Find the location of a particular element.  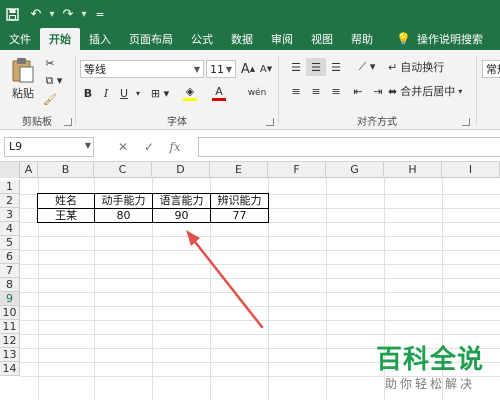

tab-data: 数据 is located at coordinates (242, 39).